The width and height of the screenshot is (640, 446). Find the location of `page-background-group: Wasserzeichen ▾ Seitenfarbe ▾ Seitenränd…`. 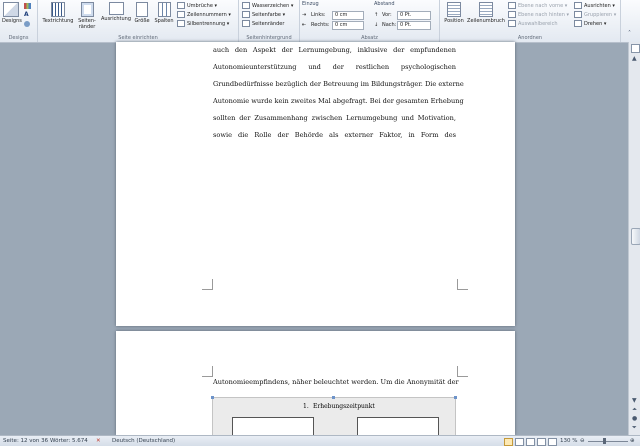

page-background-group: Wasserzeichen ▾ Seitenfarbe ▾ Seitenränd… is located at coordinates (269, 21).